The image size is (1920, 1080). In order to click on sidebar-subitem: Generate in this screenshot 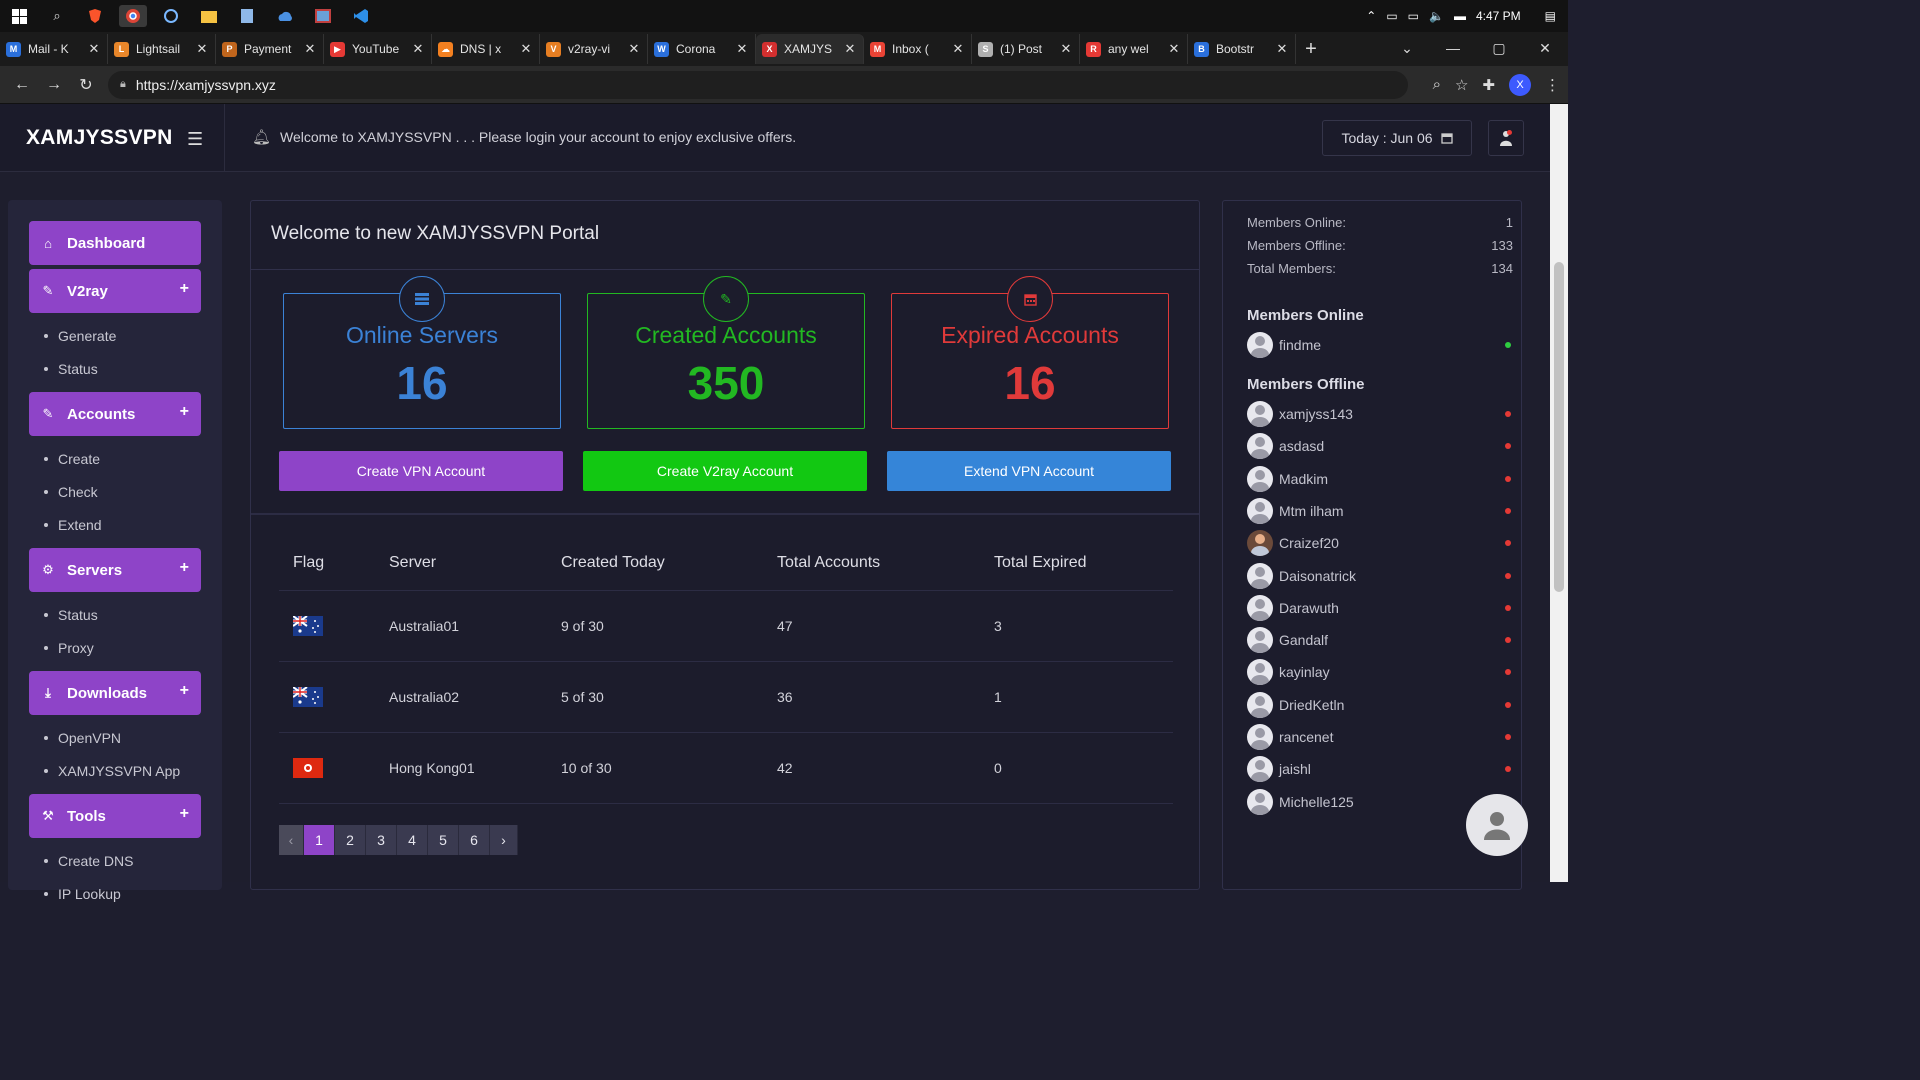, I will do `click(80, 336)`.